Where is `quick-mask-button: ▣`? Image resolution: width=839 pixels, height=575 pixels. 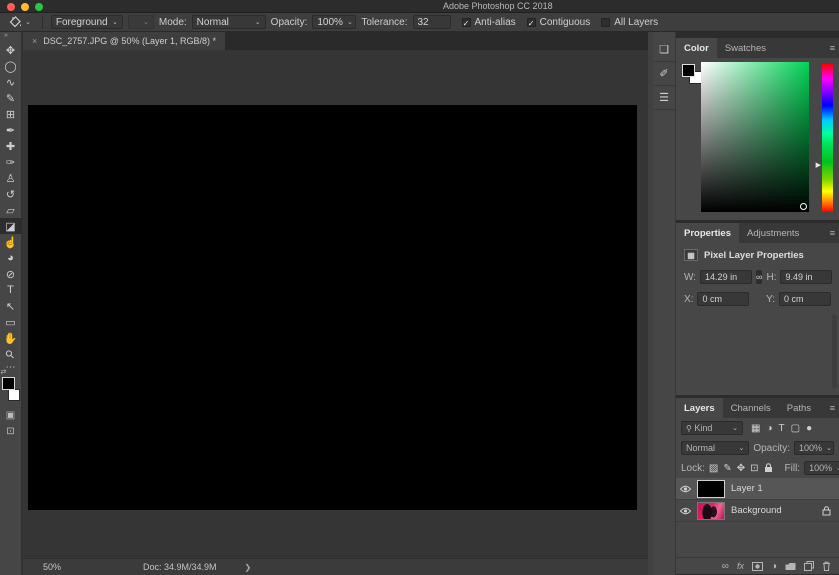
quick-mask-button: ▣ is located at coordinates (11, 415).